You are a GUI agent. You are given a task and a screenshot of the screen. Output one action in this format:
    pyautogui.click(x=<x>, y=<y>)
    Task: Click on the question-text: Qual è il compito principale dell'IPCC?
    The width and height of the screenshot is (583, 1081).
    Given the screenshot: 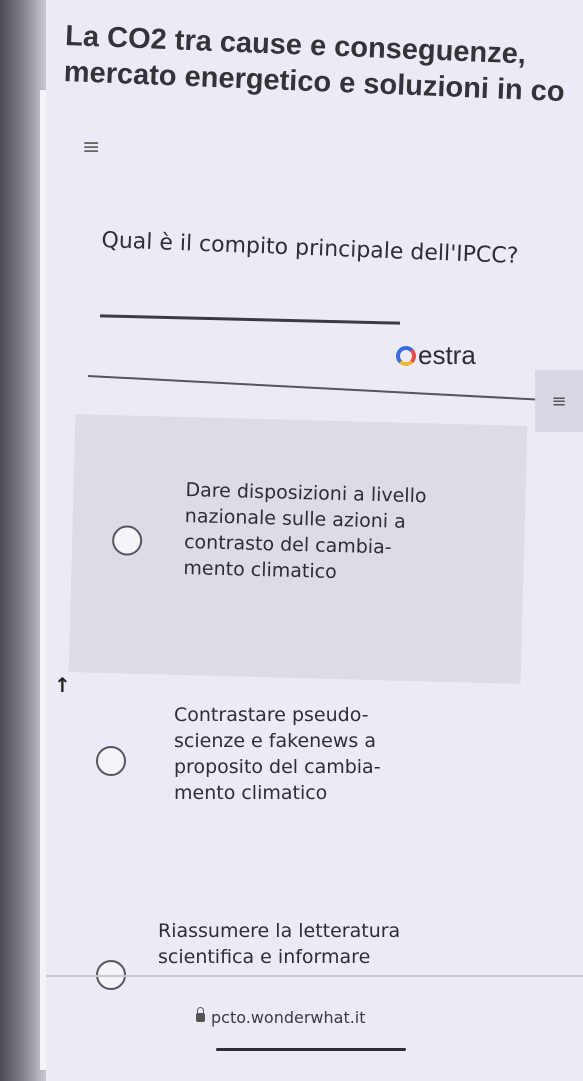 What is the action you would take?
    pyautogui.click(x=310, y=248)
    